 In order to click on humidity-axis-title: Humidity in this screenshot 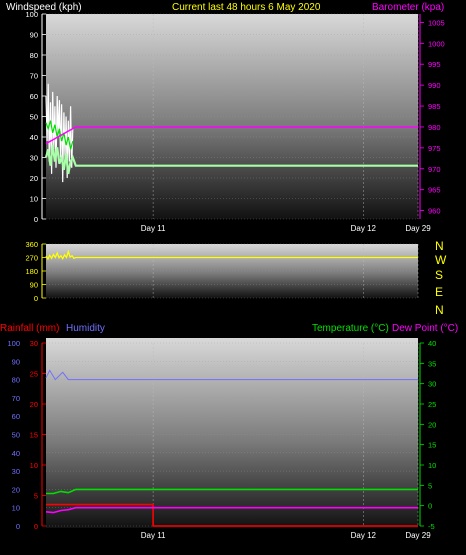, I will do `click(85, 328)`.